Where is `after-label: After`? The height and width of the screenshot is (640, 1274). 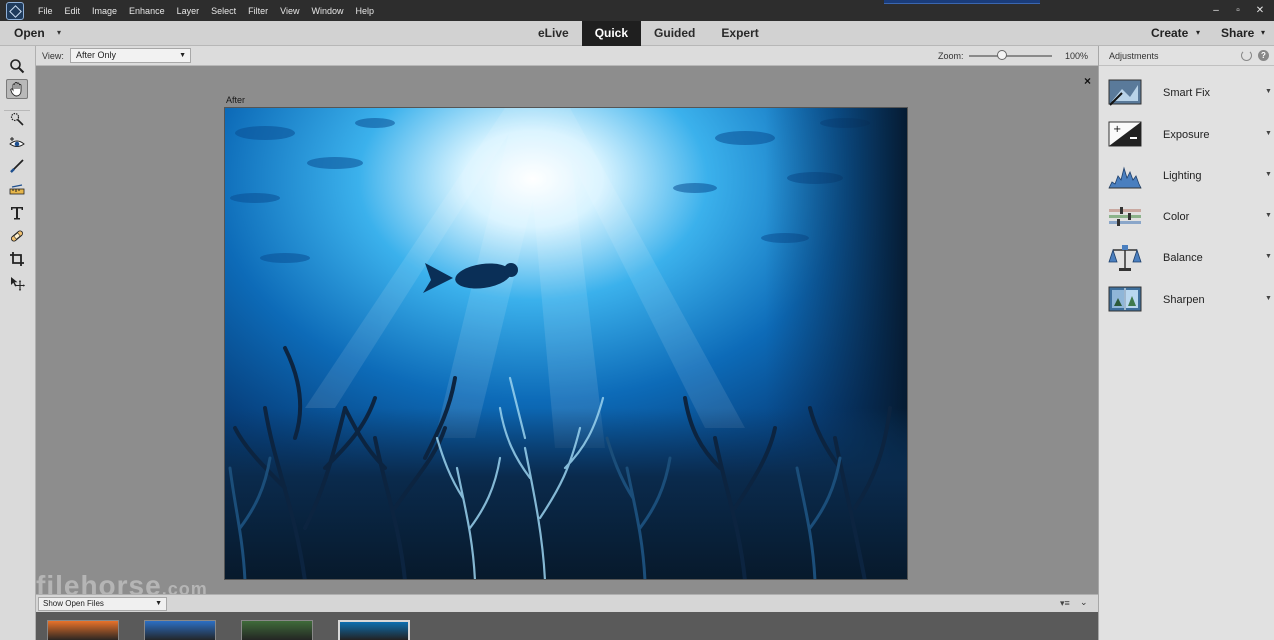
after-label: After is located at coordinates (236, 100).